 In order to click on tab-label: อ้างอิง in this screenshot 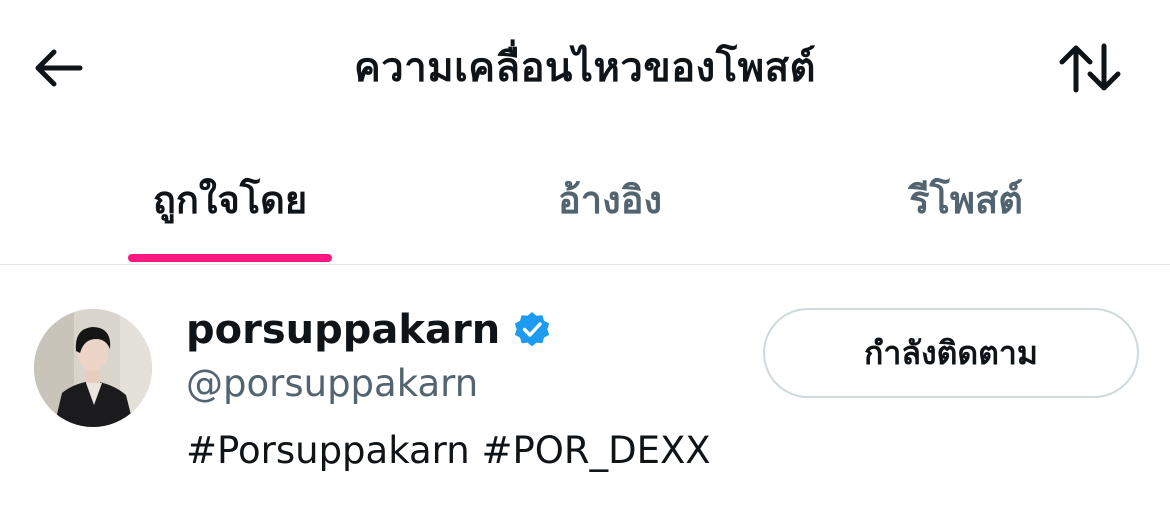, I will do `click(610, 200)`.